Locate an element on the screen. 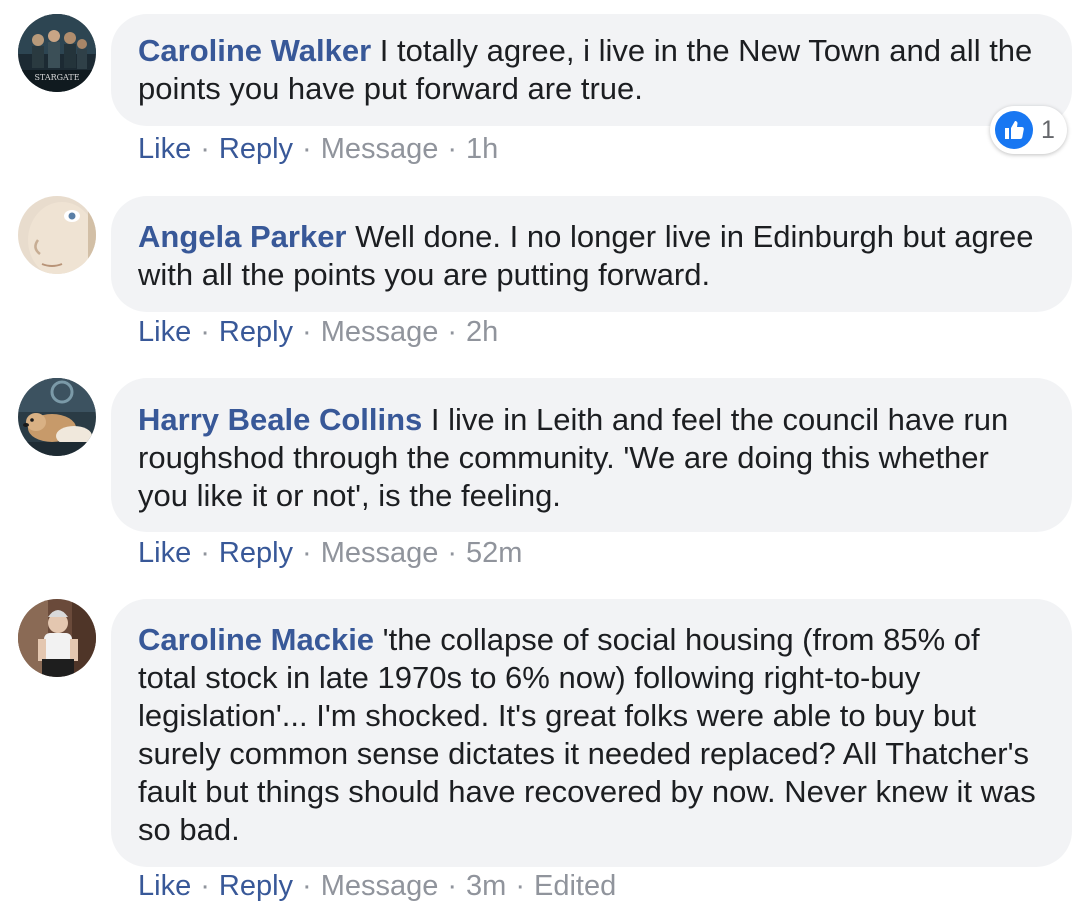 The width and height of the screenshot is (1088, 922). timestamp: 2h is located at coordinates (482, 332).